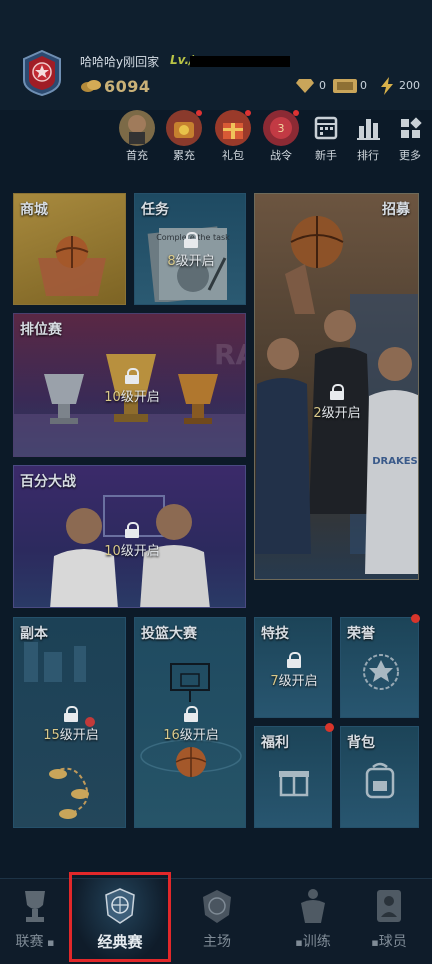  What do you see at coordinates (42, 73) in the screenshot?
I see `avatar` at bounding box center [42, 73].